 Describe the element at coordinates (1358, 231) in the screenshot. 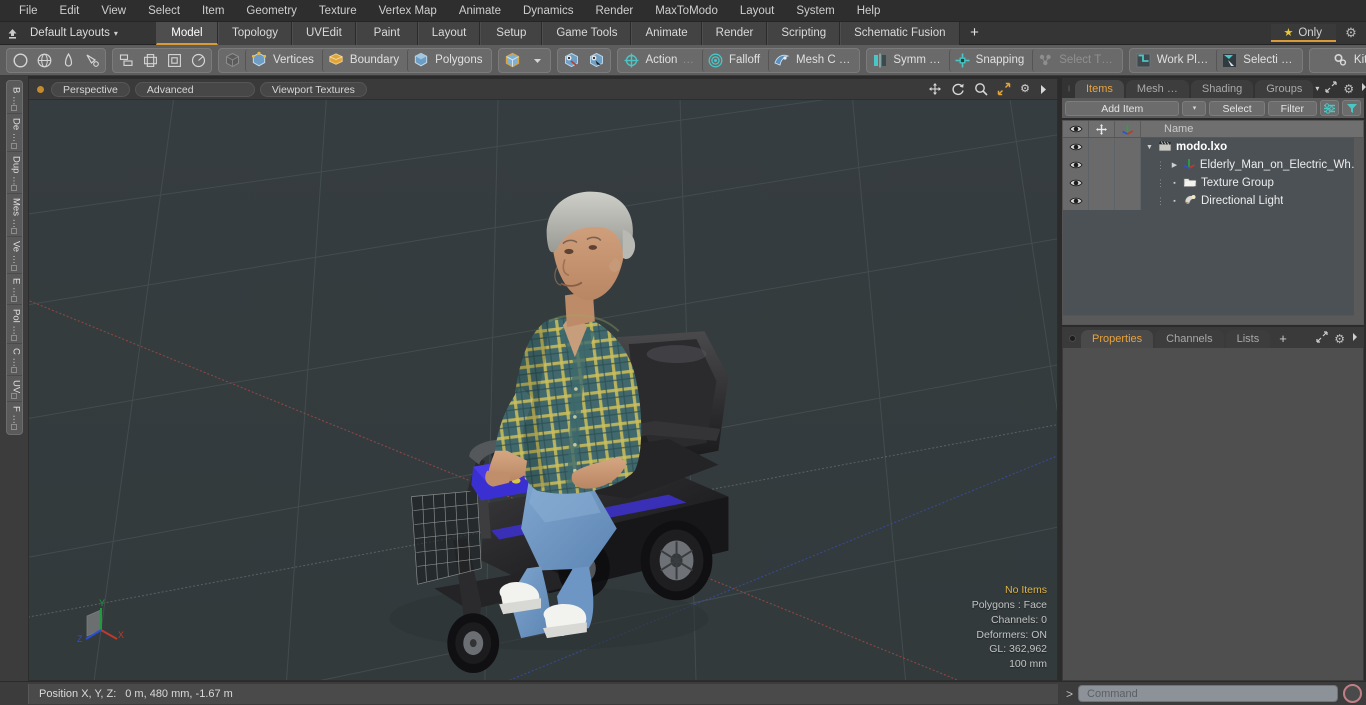

I see `item-tree-vertical-scrollbar` at that location.